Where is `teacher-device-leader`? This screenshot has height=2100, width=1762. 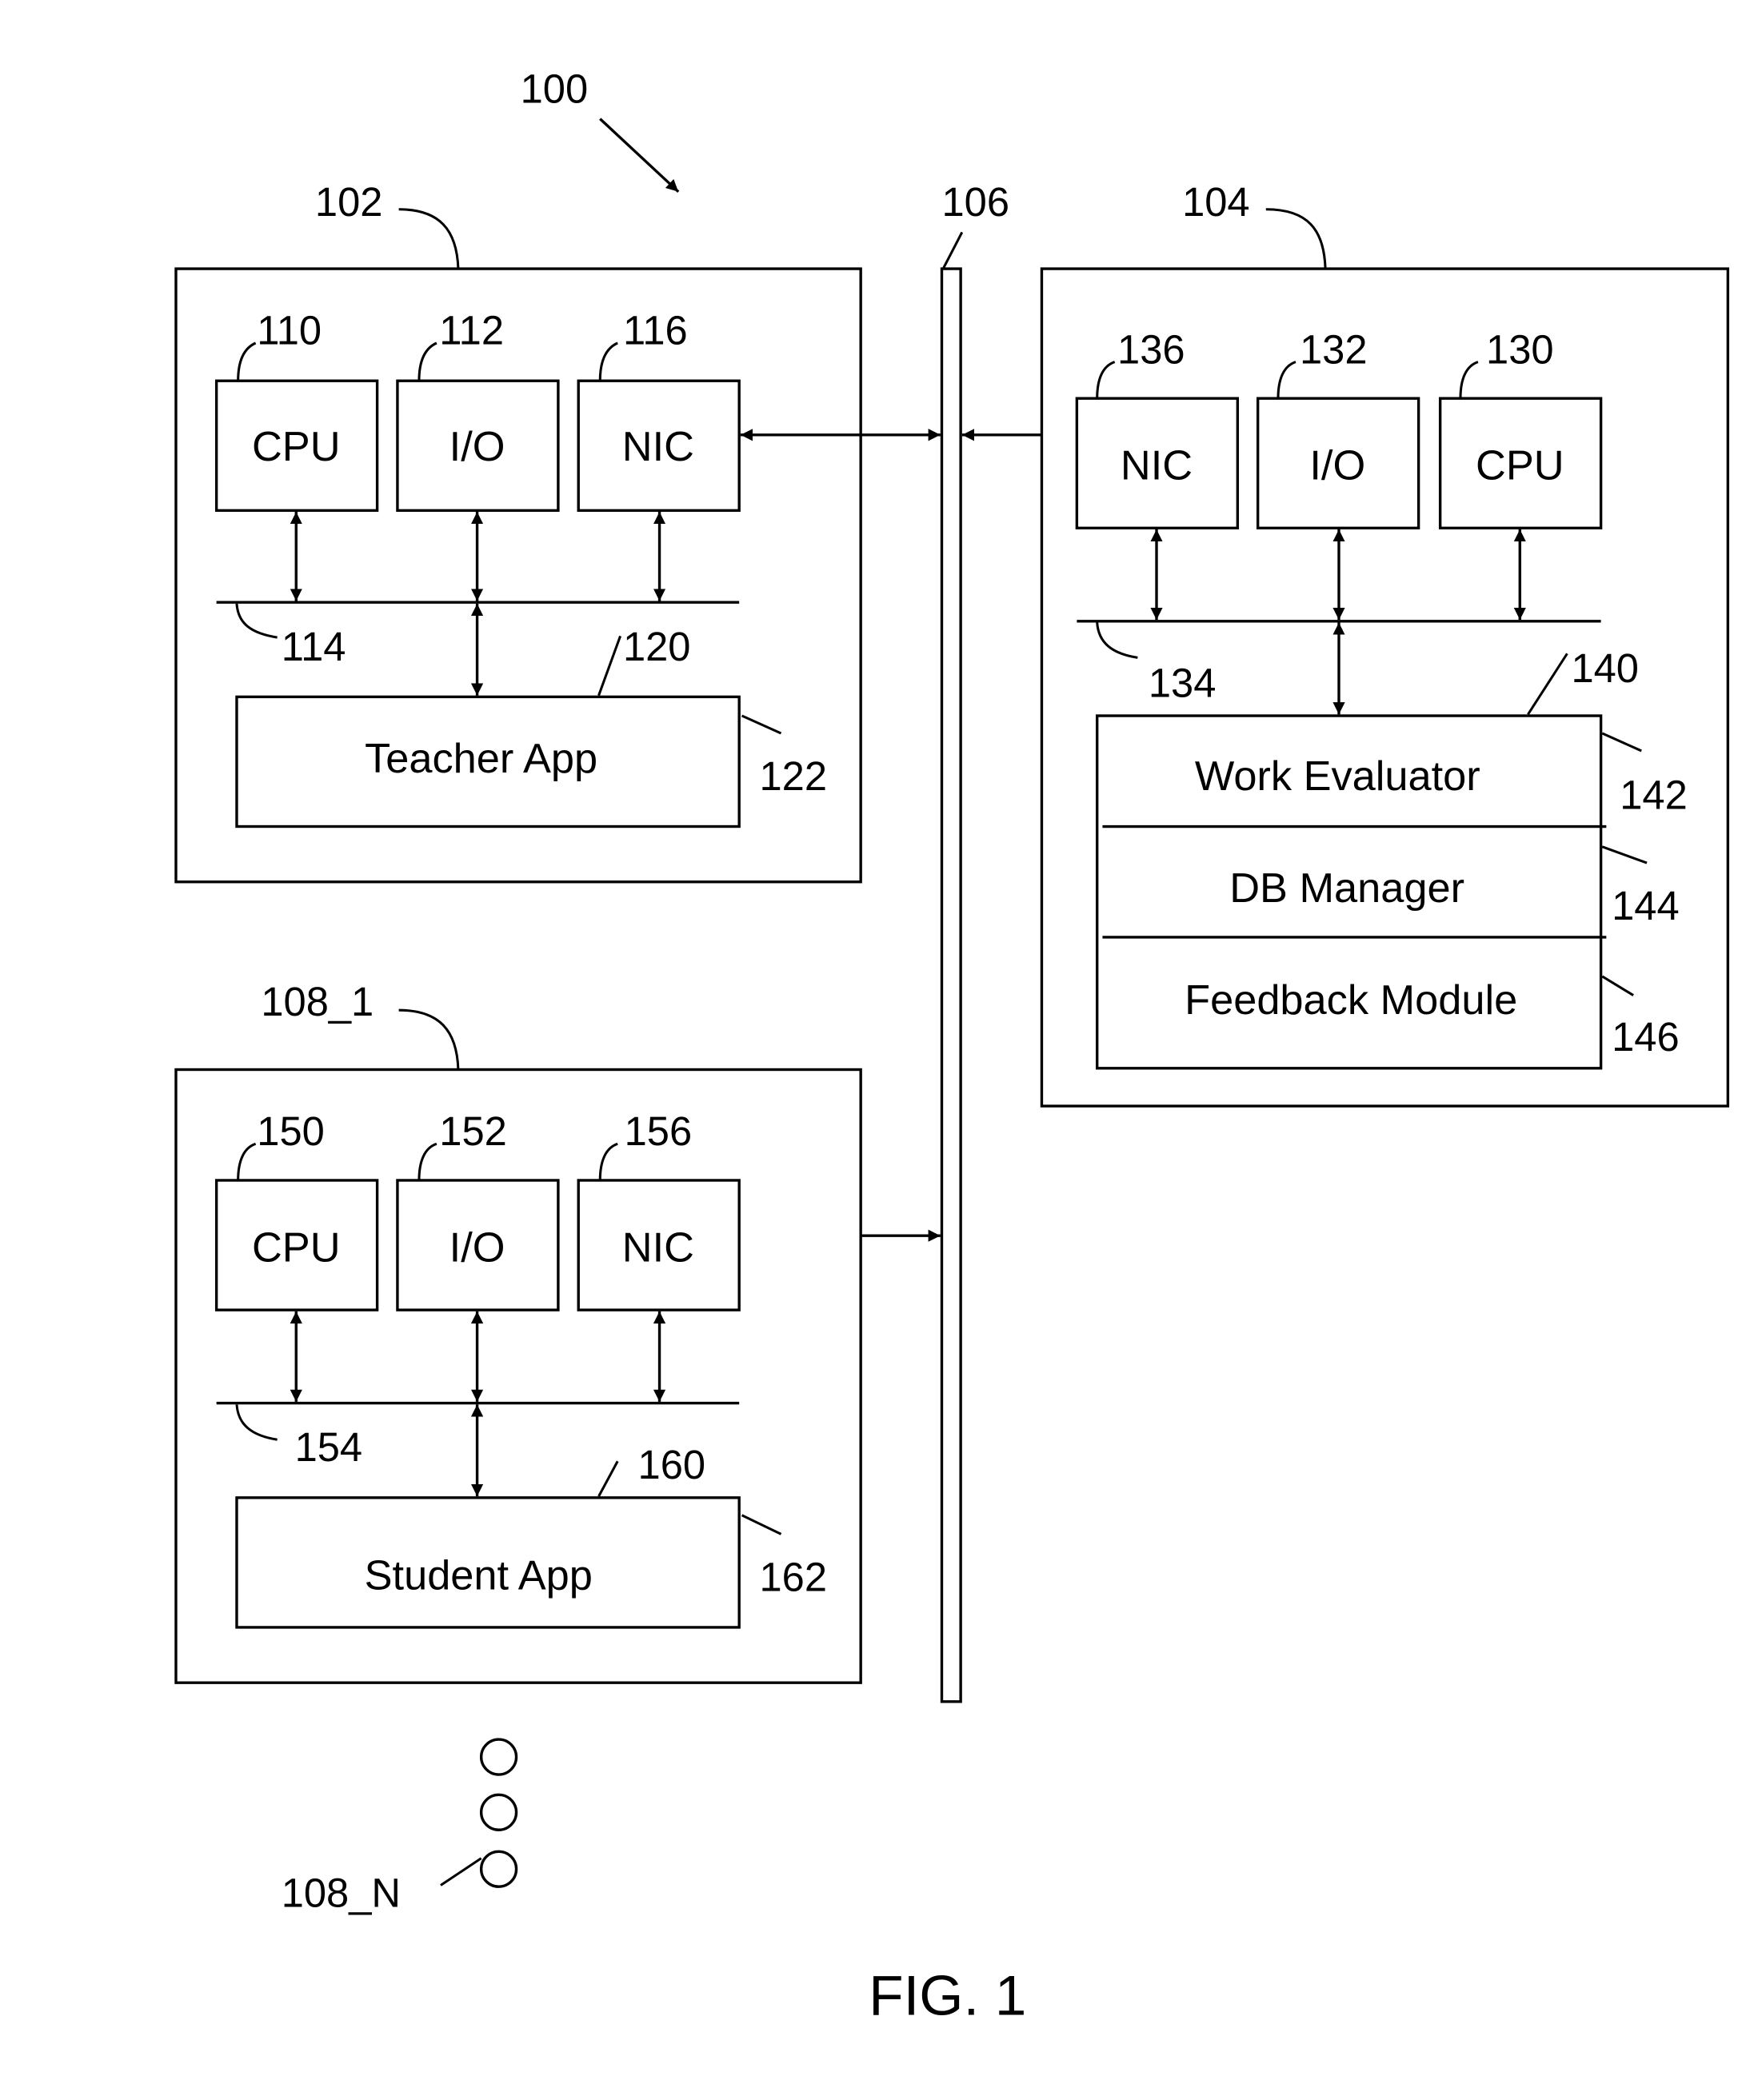 teacher-device-leader is located at coordinates (429, 239).